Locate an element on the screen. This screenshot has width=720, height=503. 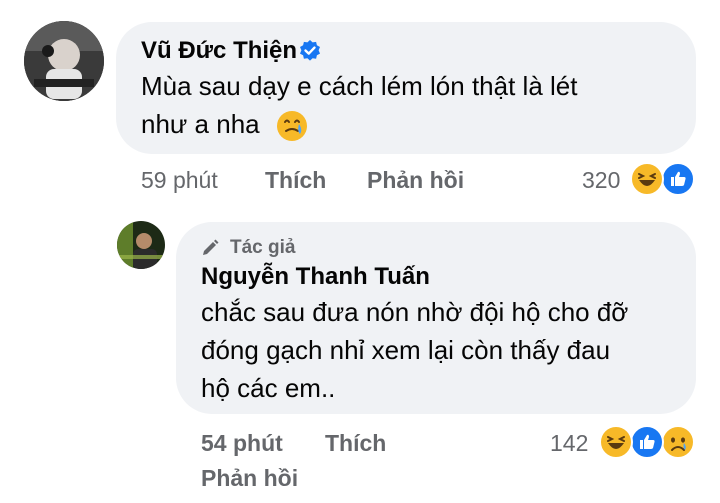
comment-timestamp: 59 phút is located at coordinates (179, 180).